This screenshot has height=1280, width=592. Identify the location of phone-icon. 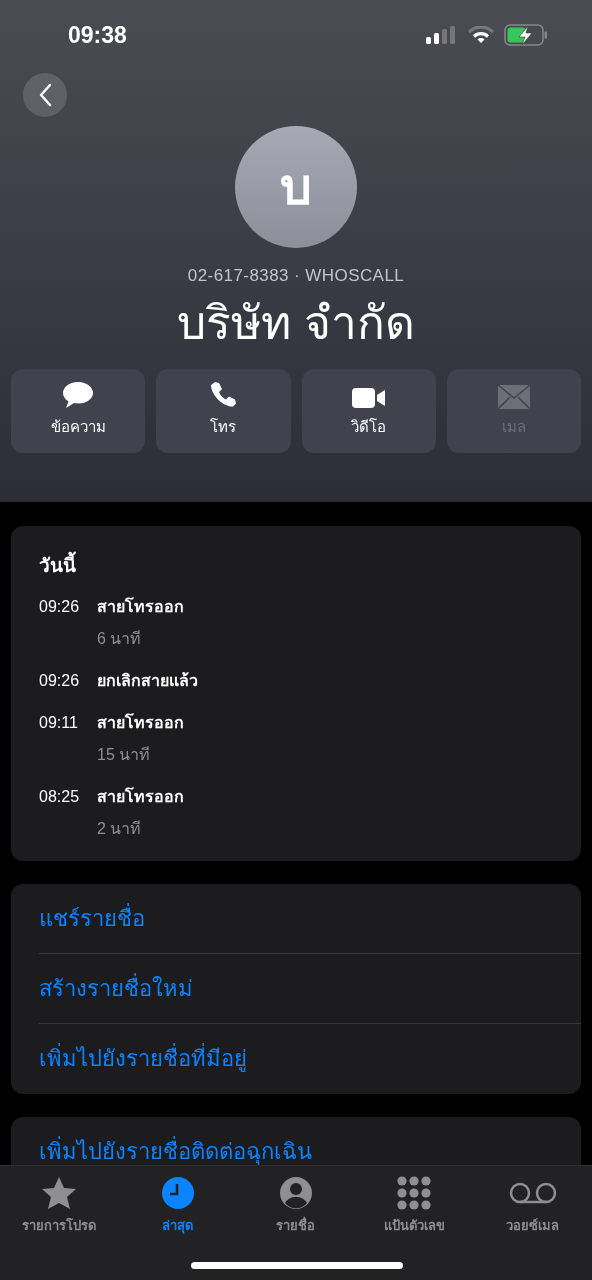
(223, 395).